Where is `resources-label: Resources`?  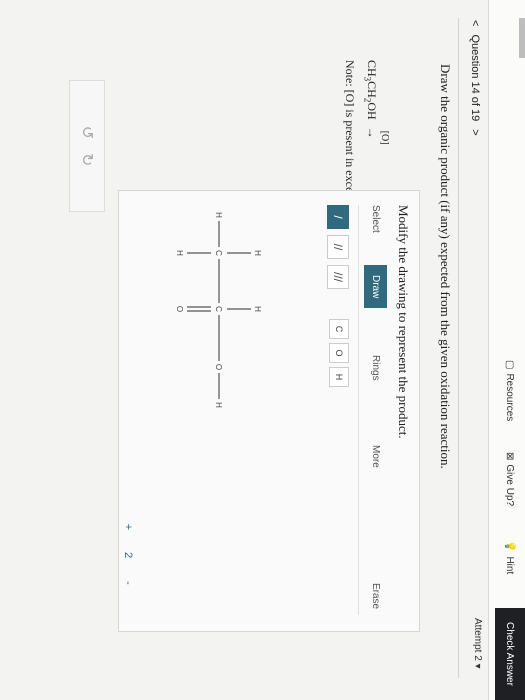
resources-label: Resources is located at coordinates (509, 397).